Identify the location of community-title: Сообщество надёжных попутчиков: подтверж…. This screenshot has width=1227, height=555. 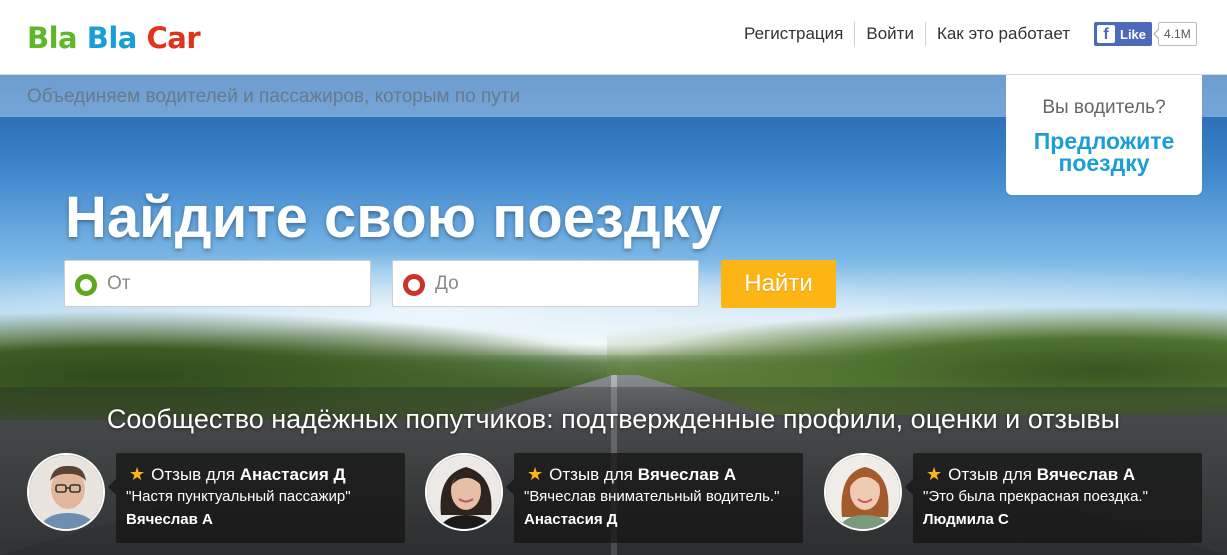
(613, 419).